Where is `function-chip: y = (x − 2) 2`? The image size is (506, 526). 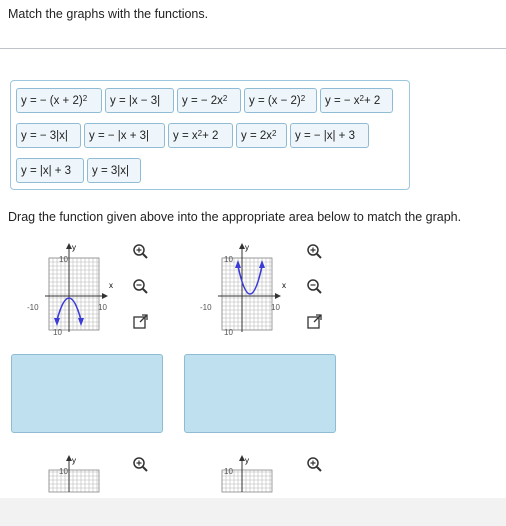 function-chip: y = (x − 2) 2 is located at coordinates (280, 100).